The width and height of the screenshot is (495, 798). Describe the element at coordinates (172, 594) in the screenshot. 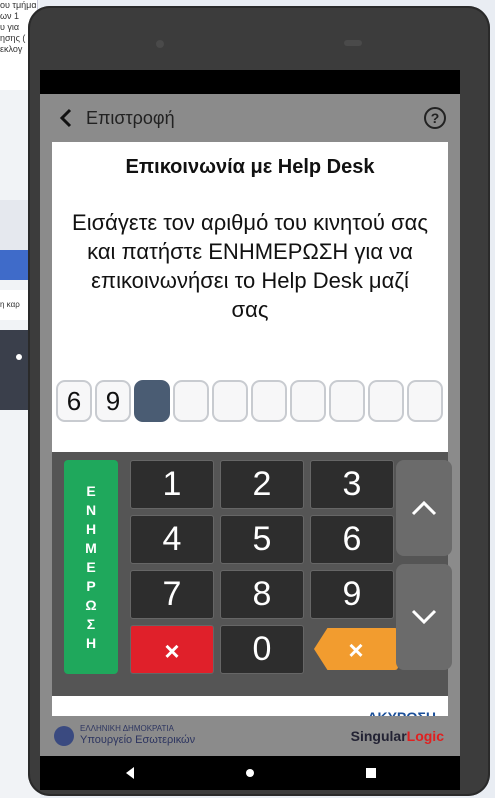

I see `key-7: 7` at that location.